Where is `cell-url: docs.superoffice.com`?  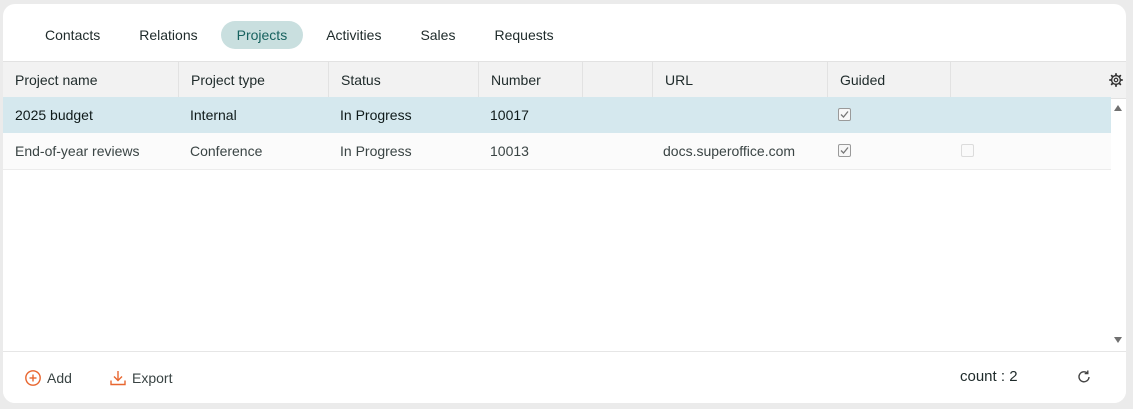
cell-url: docs.superoffice.com is located at coordinates (723, 151).